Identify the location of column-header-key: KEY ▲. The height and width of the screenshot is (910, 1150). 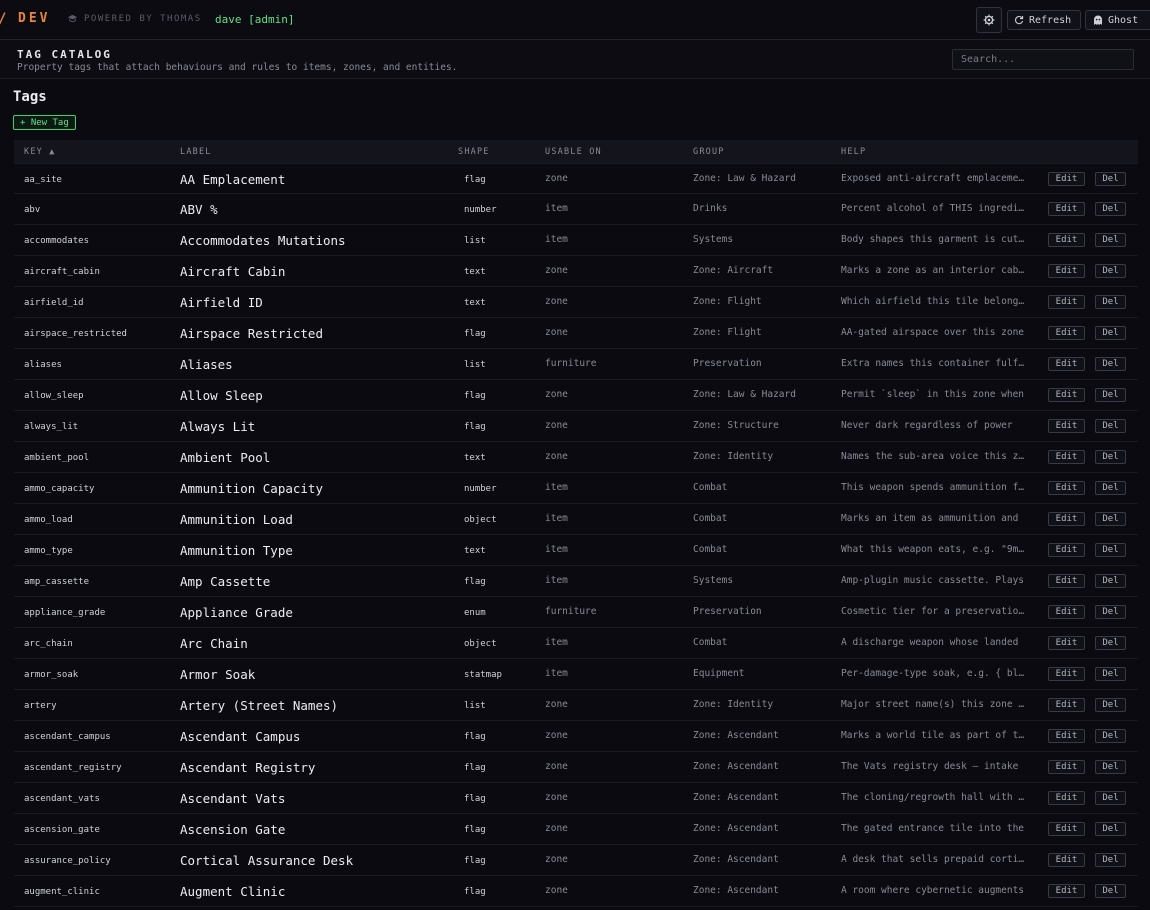
(40, 152).